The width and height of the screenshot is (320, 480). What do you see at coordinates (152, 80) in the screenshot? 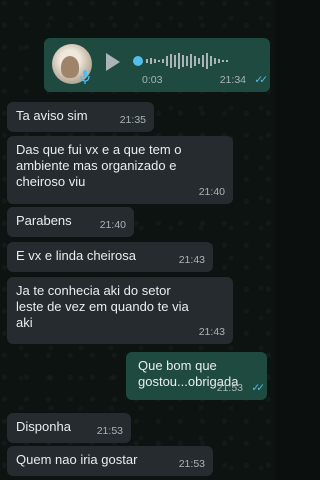
I see `voice-duration: 0:03` at bounding box center [152, 80].